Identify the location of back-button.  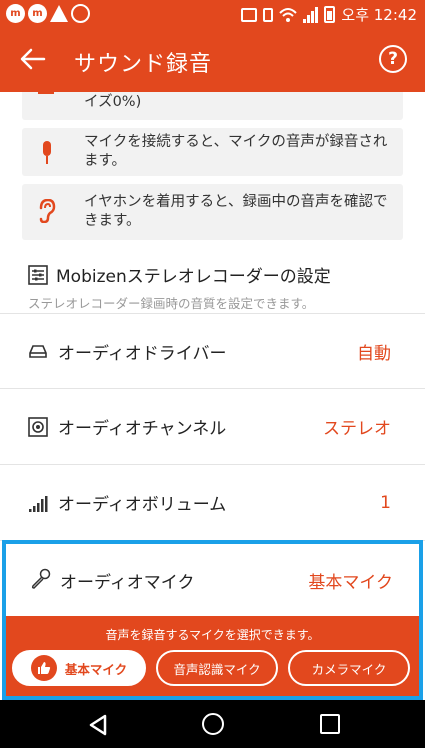
(34, 60).